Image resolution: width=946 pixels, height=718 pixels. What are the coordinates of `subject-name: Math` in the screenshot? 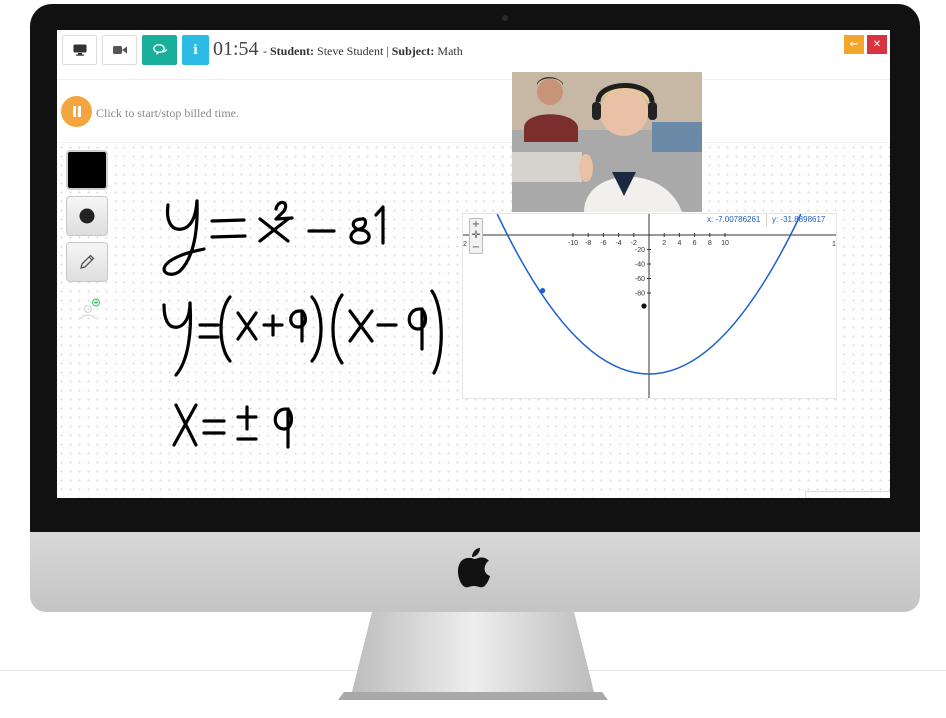 It's located at (450, 51).